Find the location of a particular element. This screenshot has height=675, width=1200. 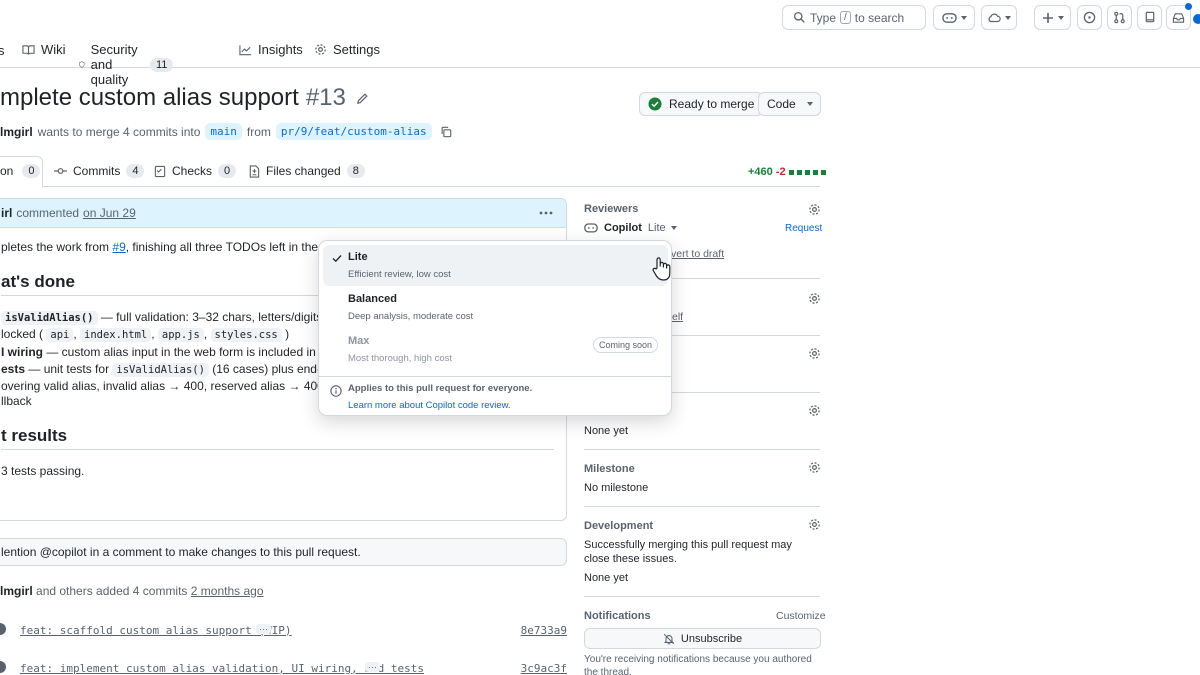

issues-button is located at coordinates (1089, 17).